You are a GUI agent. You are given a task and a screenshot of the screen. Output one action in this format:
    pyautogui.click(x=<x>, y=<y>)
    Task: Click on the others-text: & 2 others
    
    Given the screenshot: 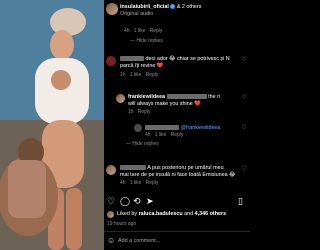 What is the action you would take?
    pyautogui.click(x=189, y=7)
    